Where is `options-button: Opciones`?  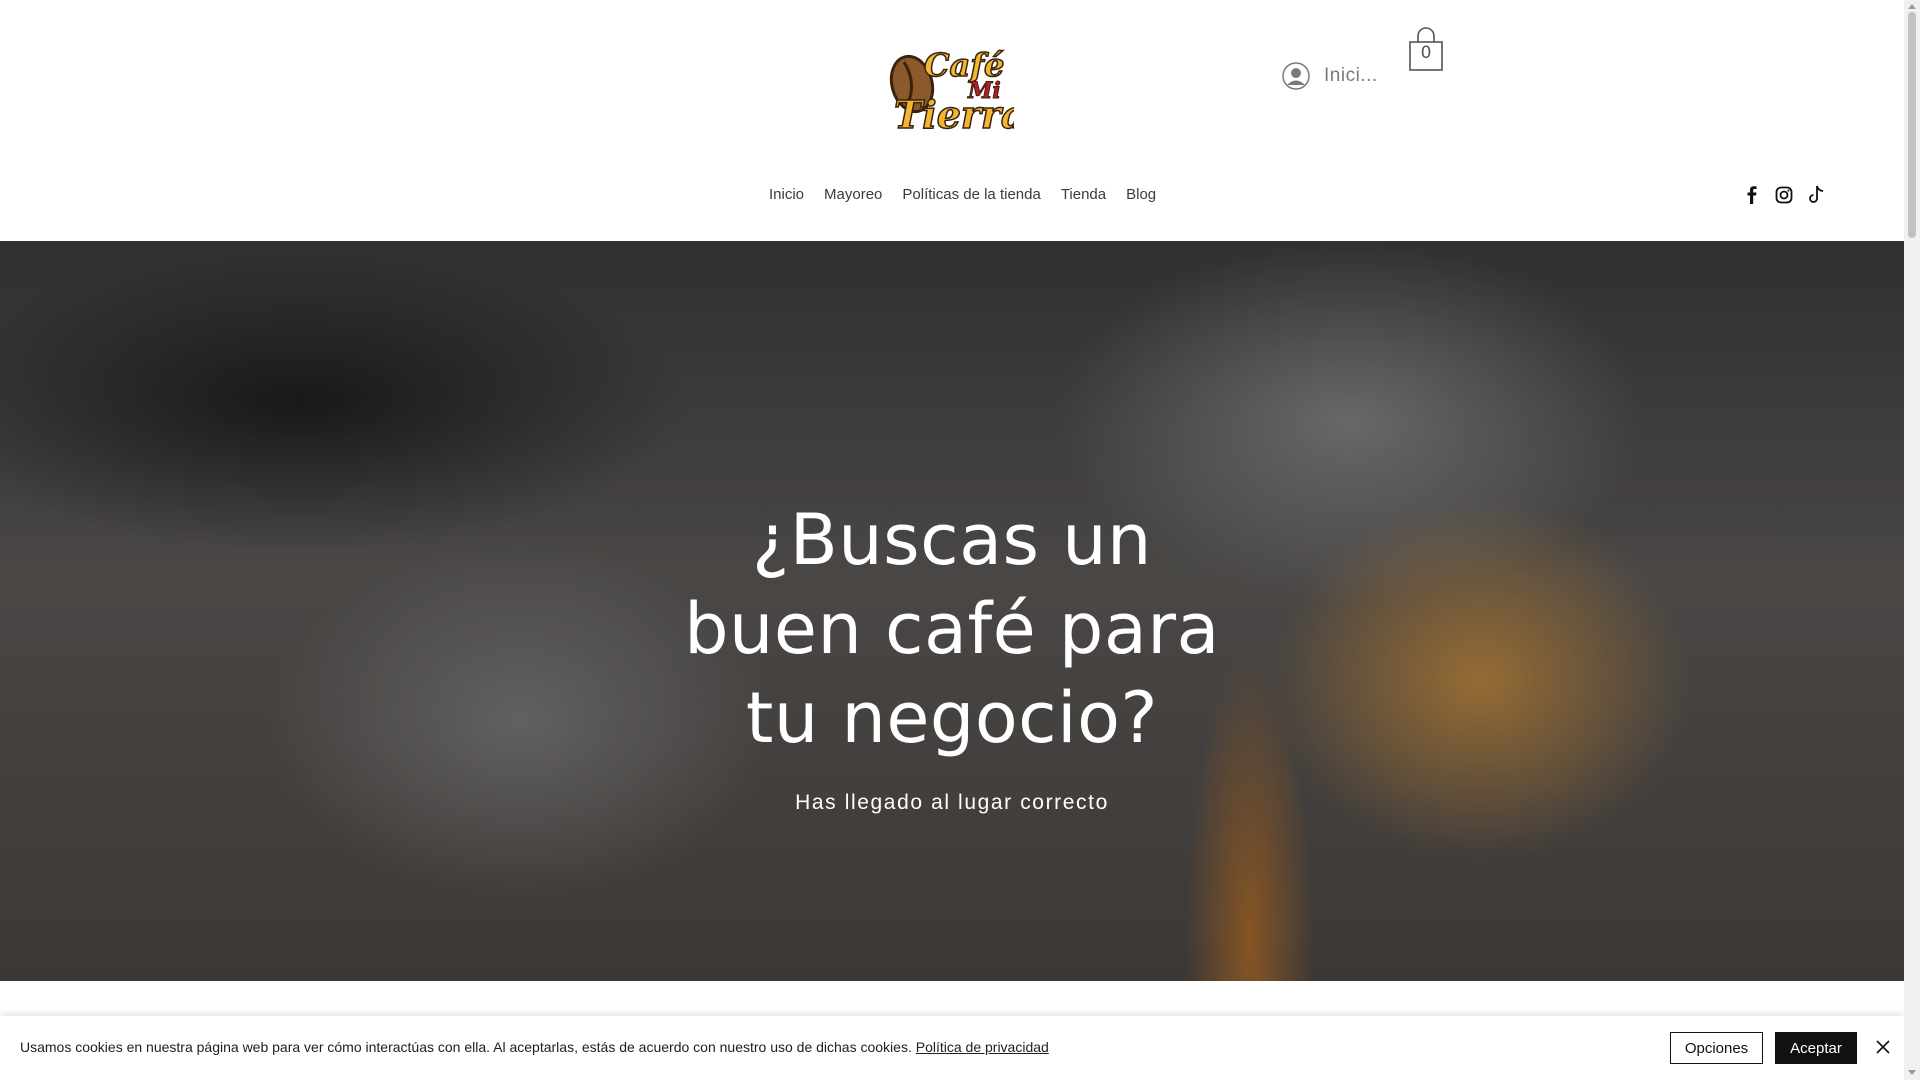 options-button: Opciones is located at coordinates (1716, 1048).